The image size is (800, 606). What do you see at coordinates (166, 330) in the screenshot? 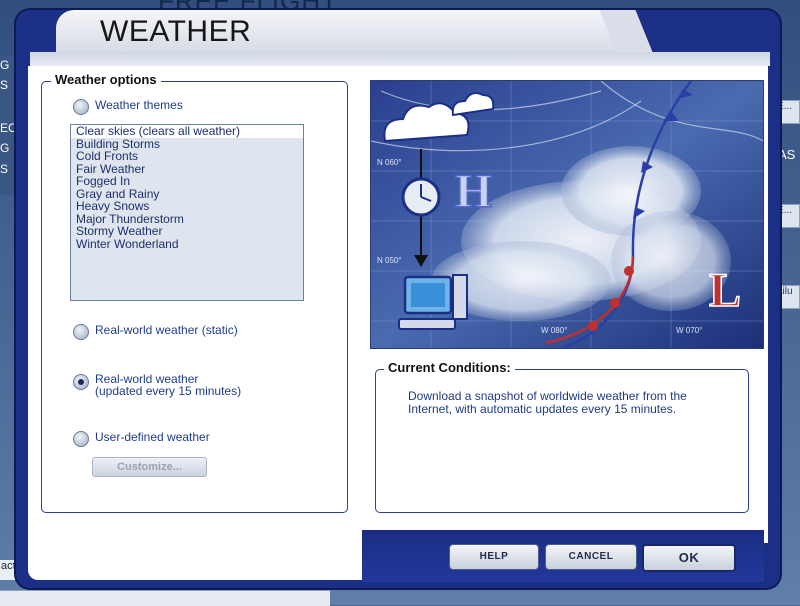
I see `realworld-static-label: Real-world weather (static)` at bounding box center [166, 330].